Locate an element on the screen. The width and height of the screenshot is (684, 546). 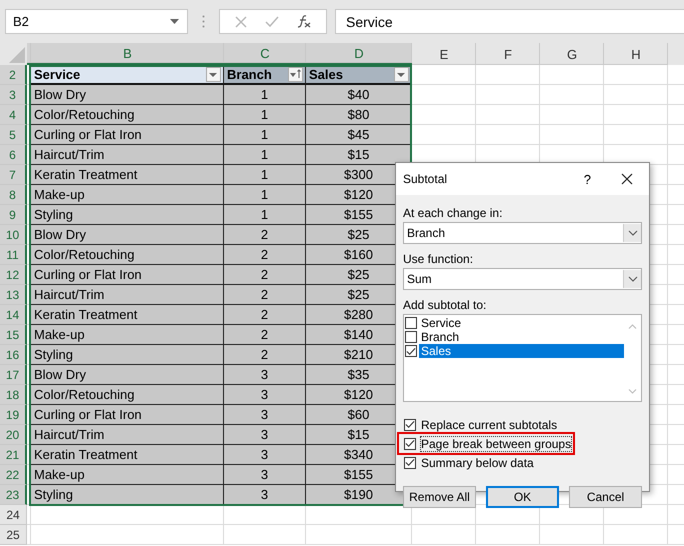
row-header: 4 is located at coordinates (13, 115).